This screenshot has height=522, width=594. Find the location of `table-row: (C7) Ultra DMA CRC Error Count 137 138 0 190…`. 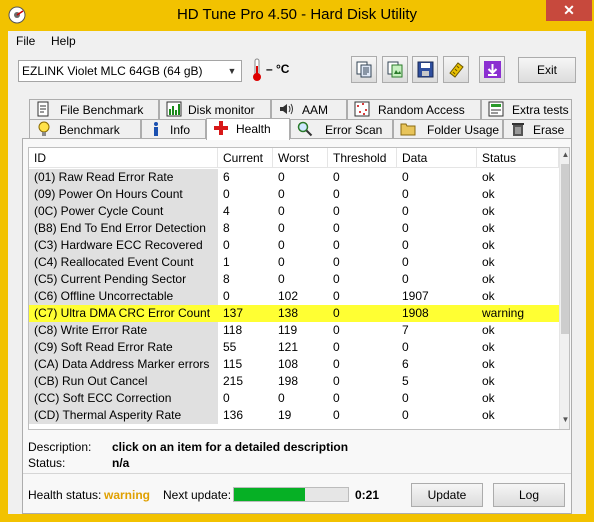

table-row: (C7) Ultra DMA CRC Error Count 137 138 0 190… is located at coordinates (294, 313).